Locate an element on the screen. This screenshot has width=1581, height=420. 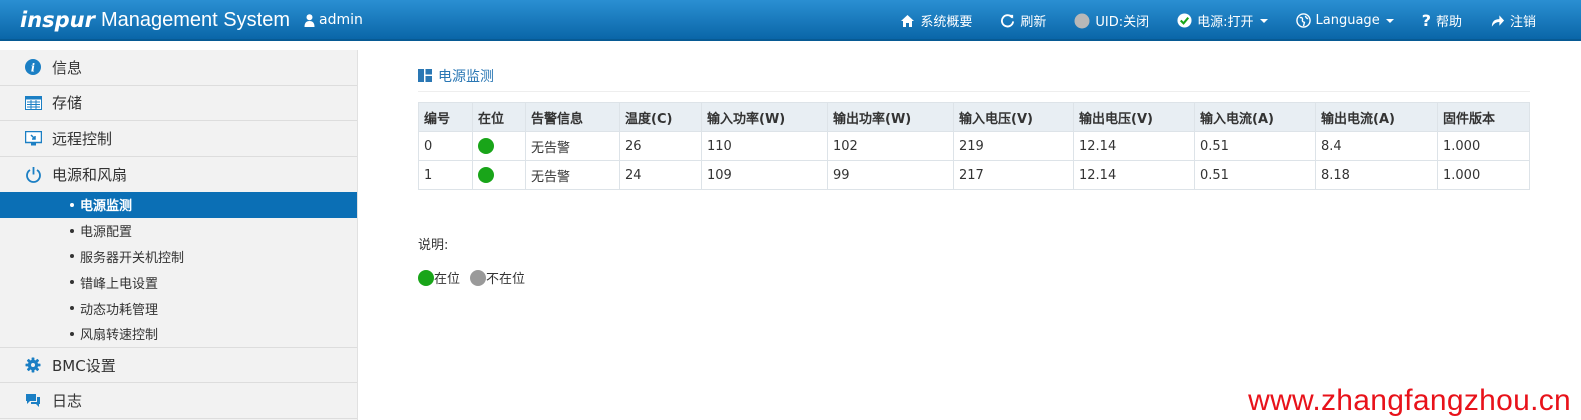
sidebar-item-info: i 信息 is located at coordinates (178, 68).